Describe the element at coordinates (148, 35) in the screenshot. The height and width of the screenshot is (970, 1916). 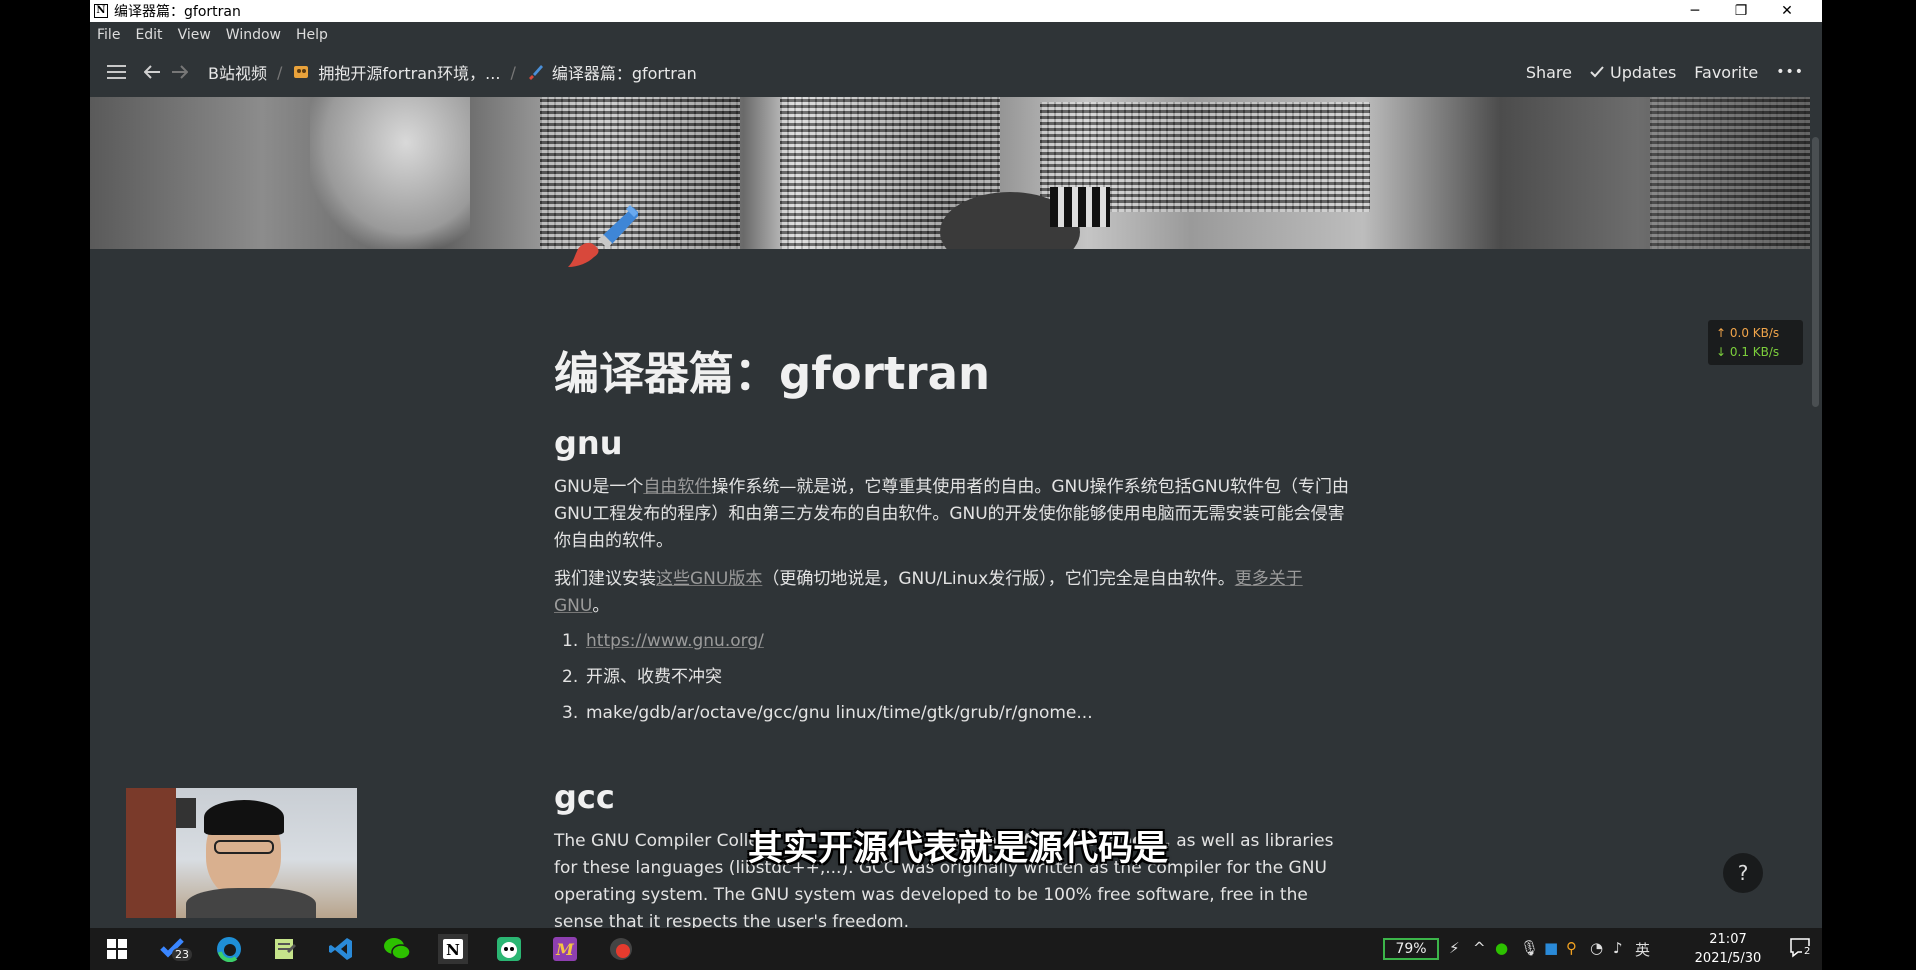
I see `menu-edit: Edit` at that location.